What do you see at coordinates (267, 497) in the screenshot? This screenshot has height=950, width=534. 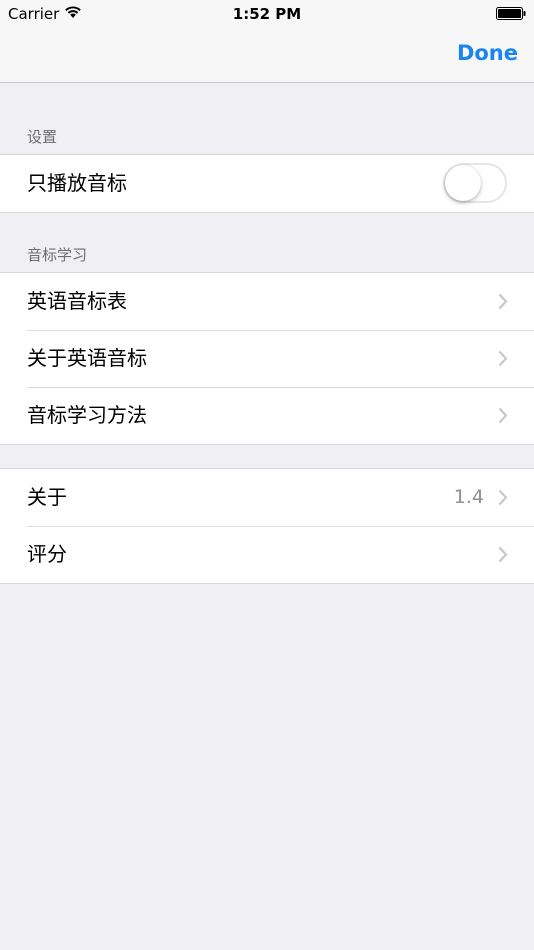 I see `list-item-about: 关于 1.4` at bounding box center [267, 497].